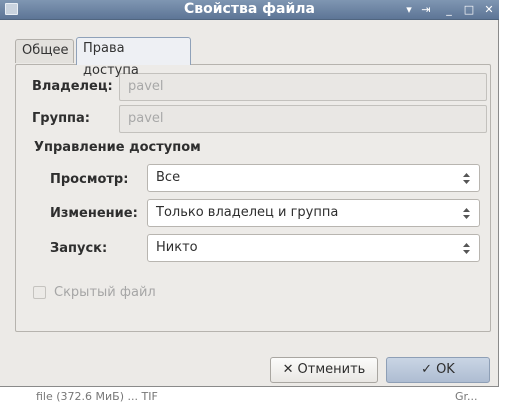 The height and width of the screenshot is (403, 509). What do you see at coordinates (105, 292) in the screenshot?
I see `hidden-file-label: Скрытый файл` at bounding box center [105, 292].